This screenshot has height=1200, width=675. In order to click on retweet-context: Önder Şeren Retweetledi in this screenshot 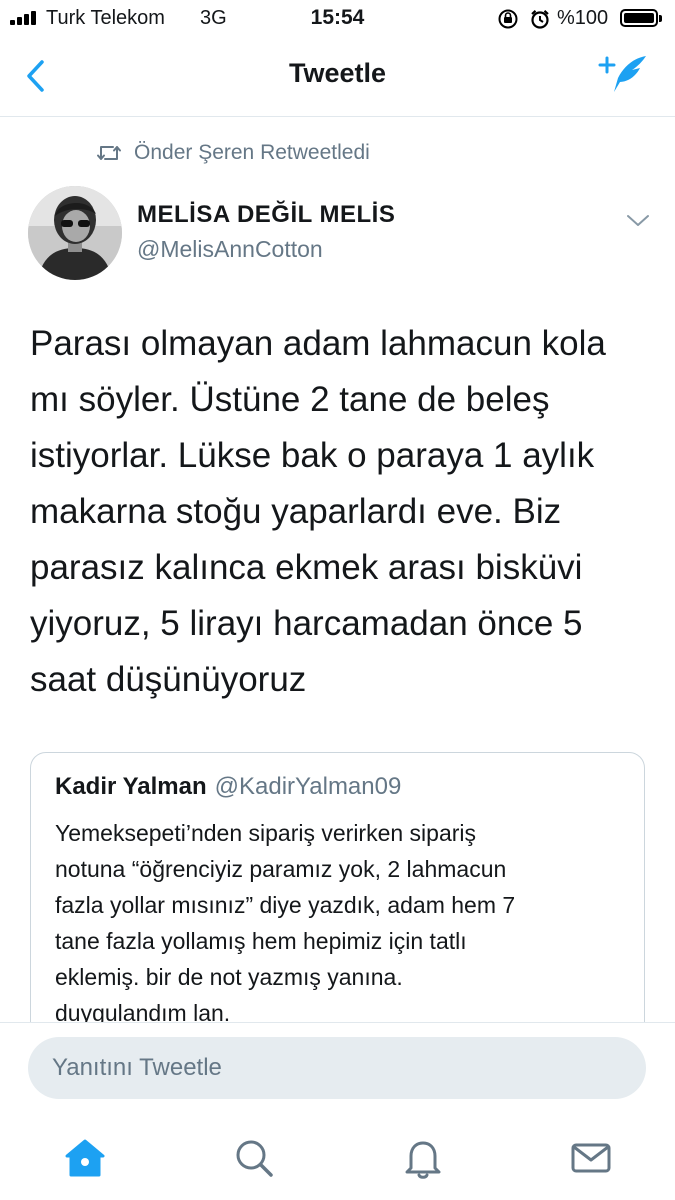, I will do `click(233, 153)`.